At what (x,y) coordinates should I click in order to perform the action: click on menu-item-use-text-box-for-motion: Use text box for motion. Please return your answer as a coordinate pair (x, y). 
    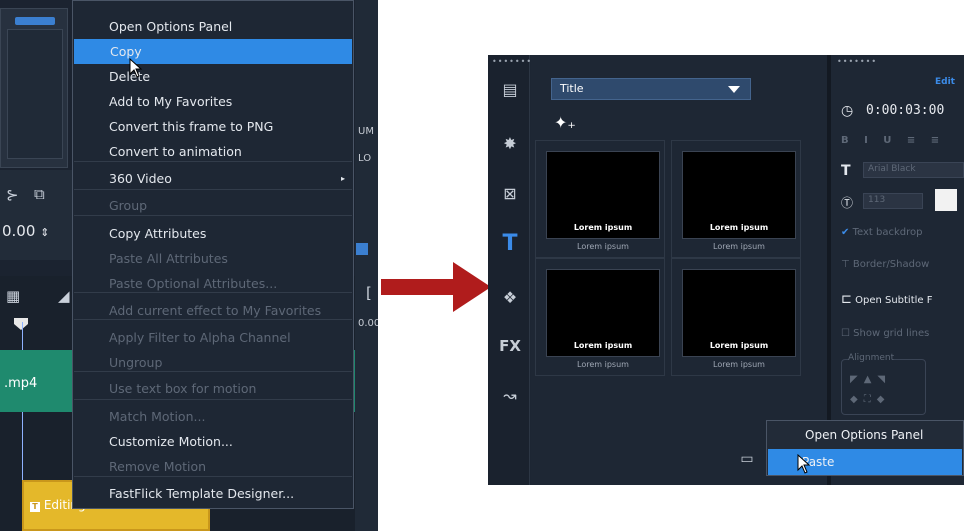
    Looking at the image, I should click on (213, 388).